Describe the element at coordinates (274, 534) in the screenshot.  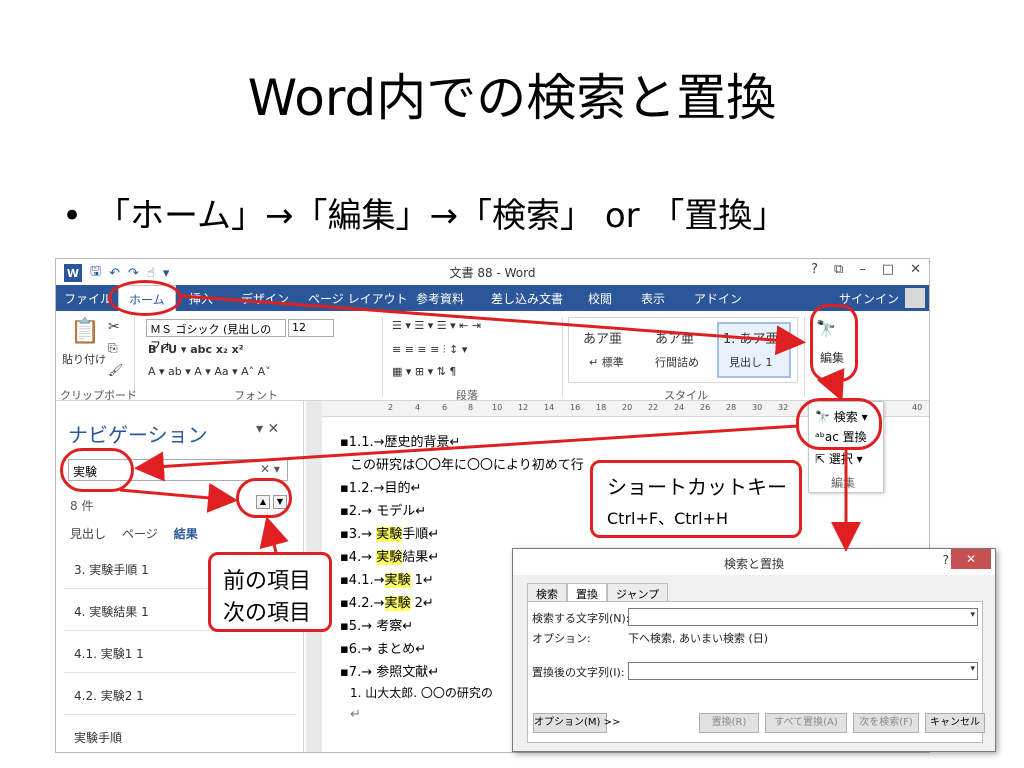
I see `arrow-callout-to-arrows` at that location.